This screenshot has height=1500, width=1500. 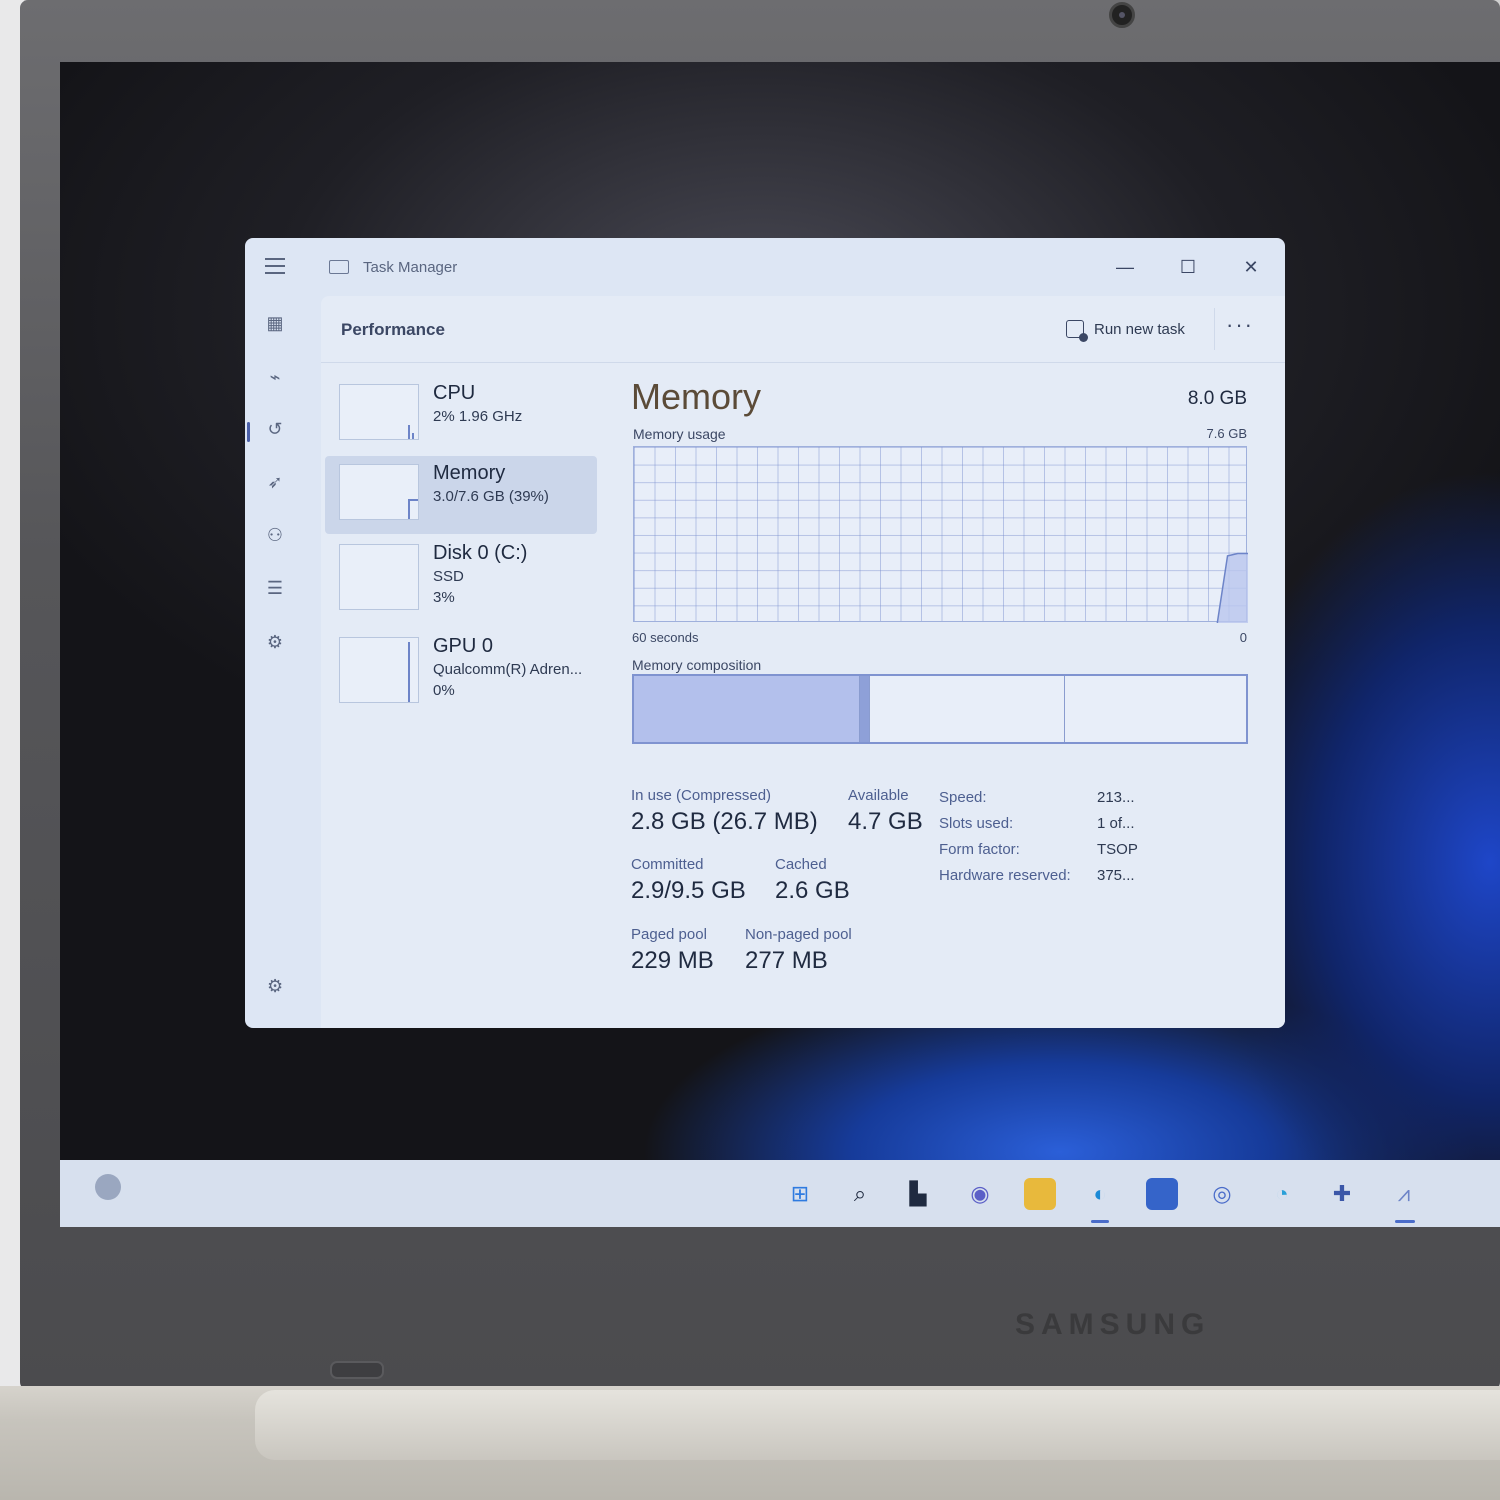 I want to click on startup-apps-icon: ➶, so click(x=275, y=482).